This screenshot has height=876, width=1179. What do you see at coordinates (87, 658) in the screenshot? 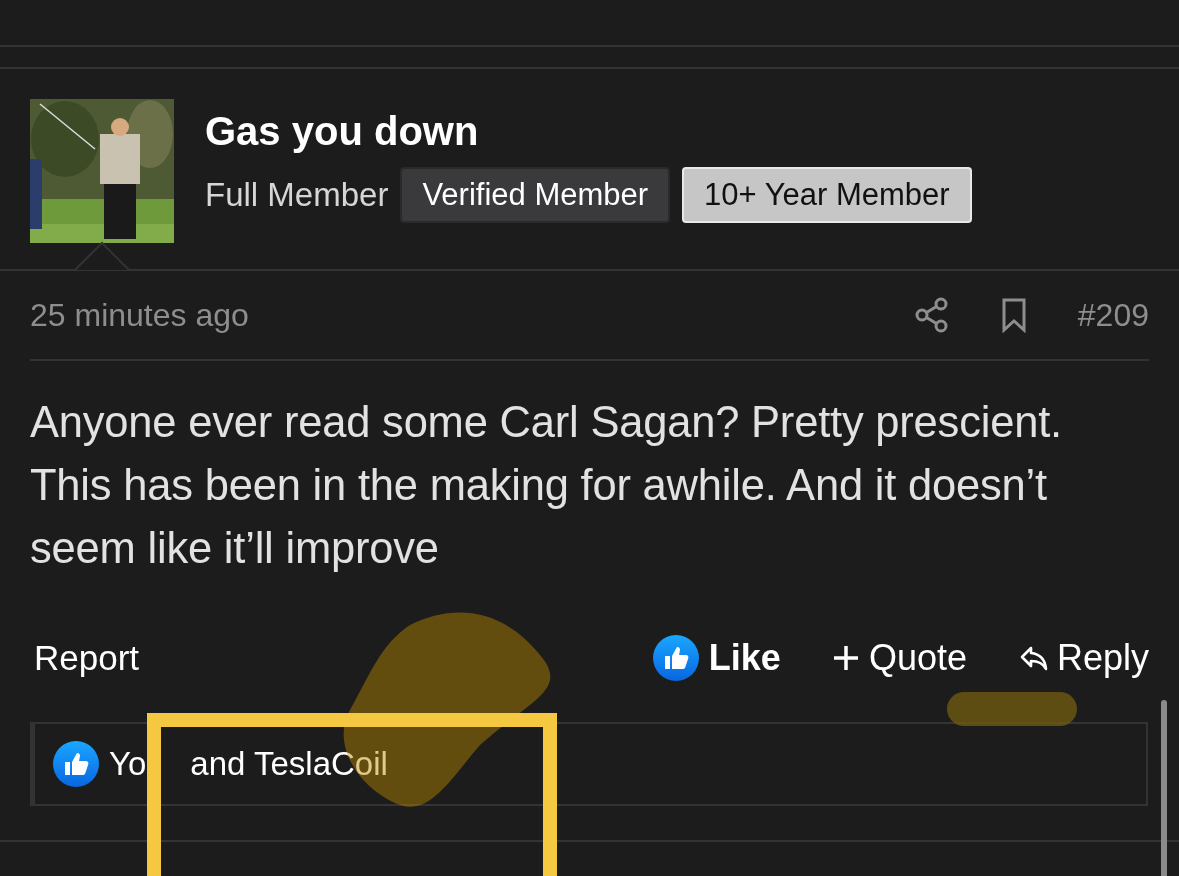
I see `report-link: Report` at bounding box center [87, 658].